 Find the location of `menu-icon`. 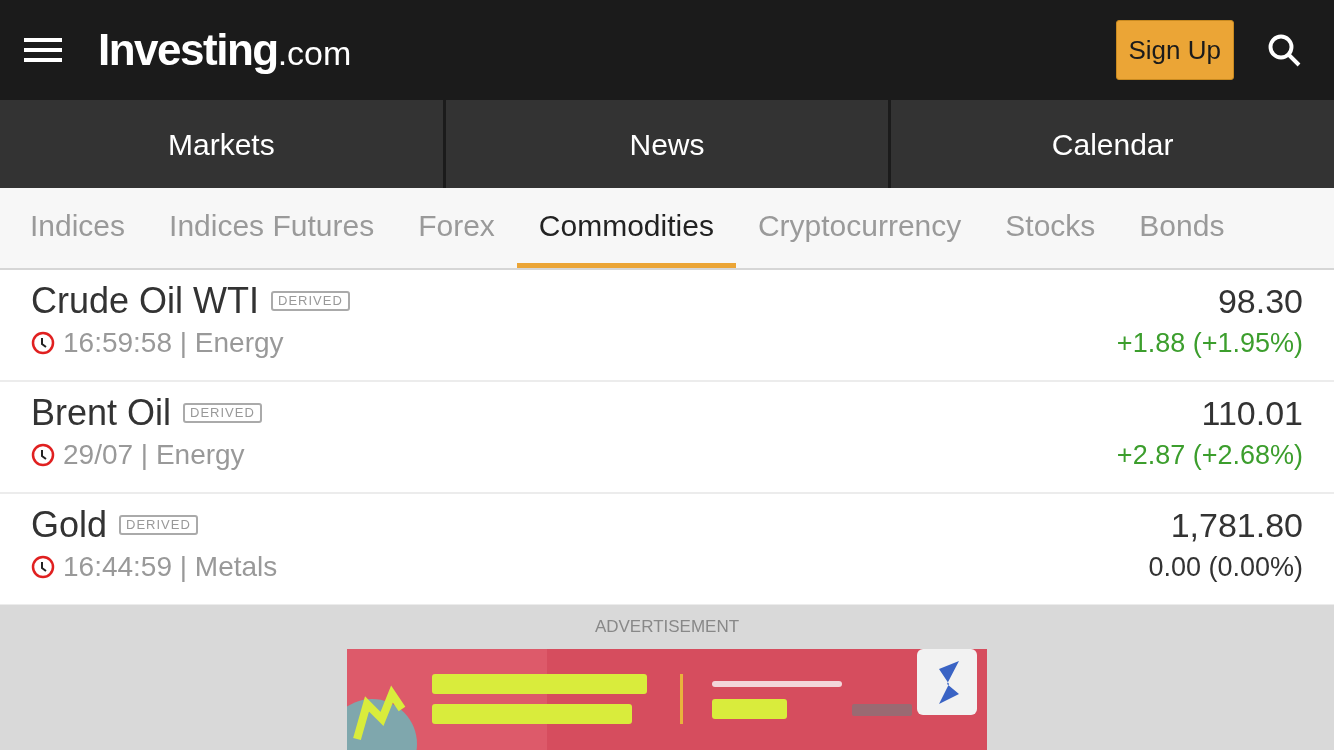

menu-icon is located at coordinates (43, 50).